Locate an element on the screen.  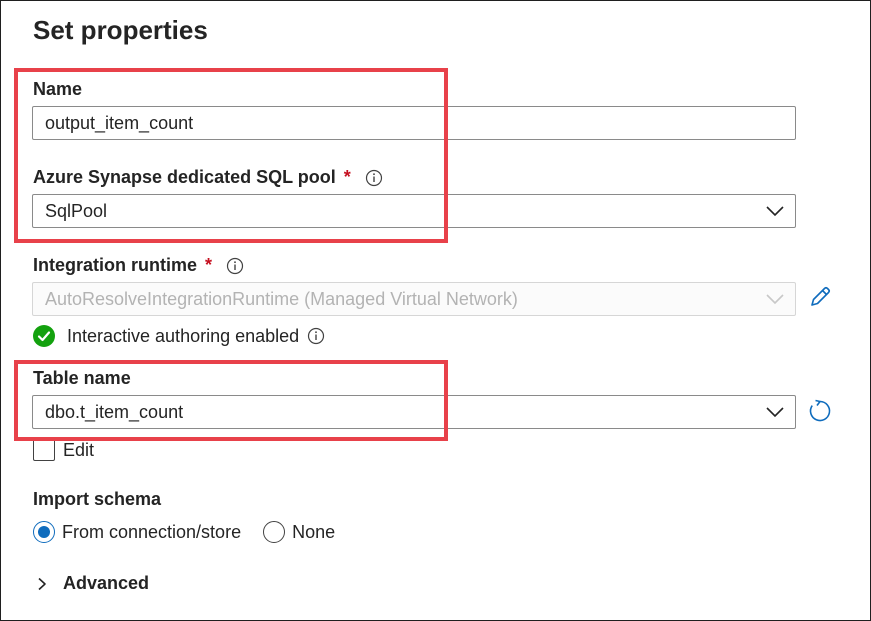
name-label-text: Name is located at coordinates (58, 89).